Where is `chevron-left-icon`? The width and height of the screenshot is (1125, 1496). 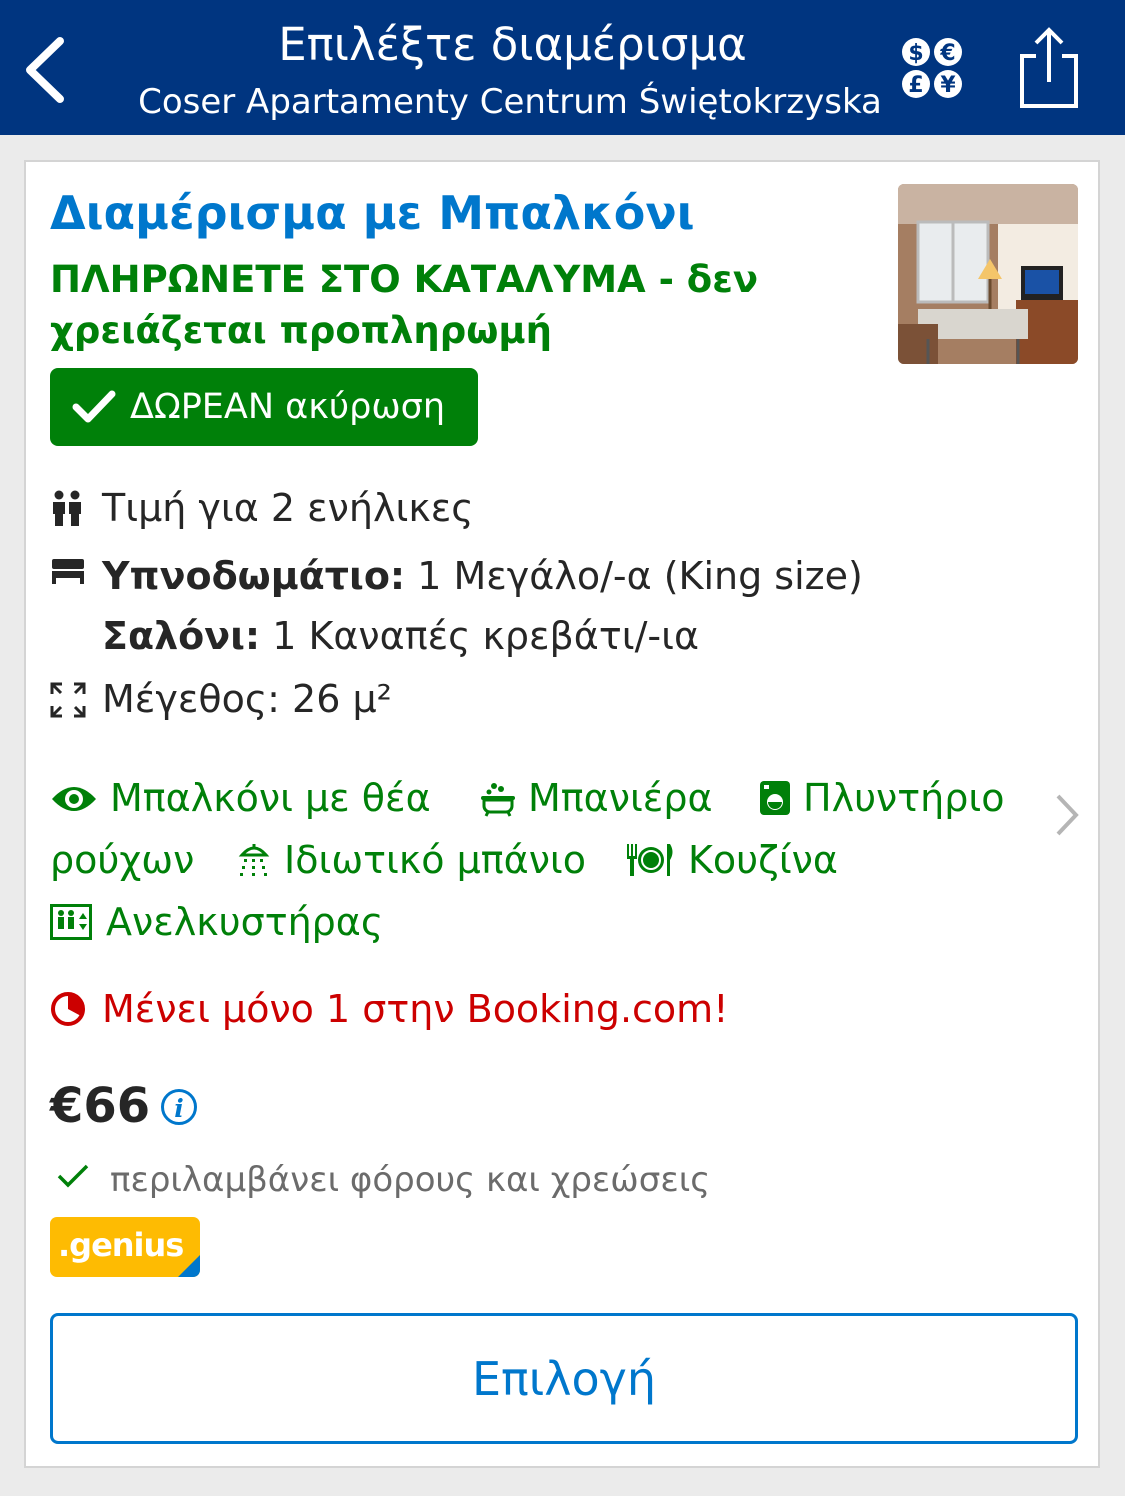 chevron-left-icon is located at coordinates (45, 70).